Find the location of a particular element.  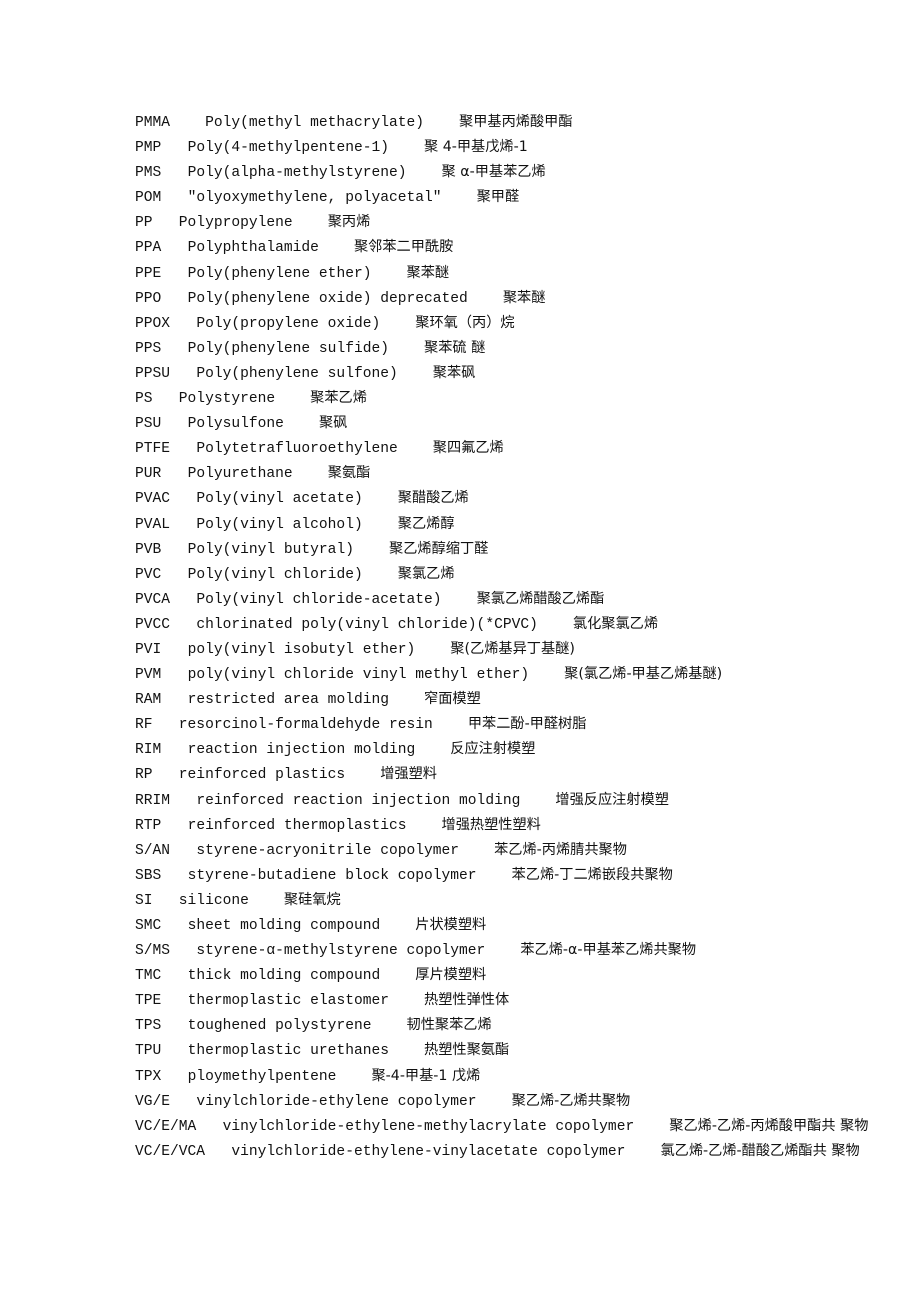

entry-english-term: toughened polystyrene is located at coordinates (279, 1026).